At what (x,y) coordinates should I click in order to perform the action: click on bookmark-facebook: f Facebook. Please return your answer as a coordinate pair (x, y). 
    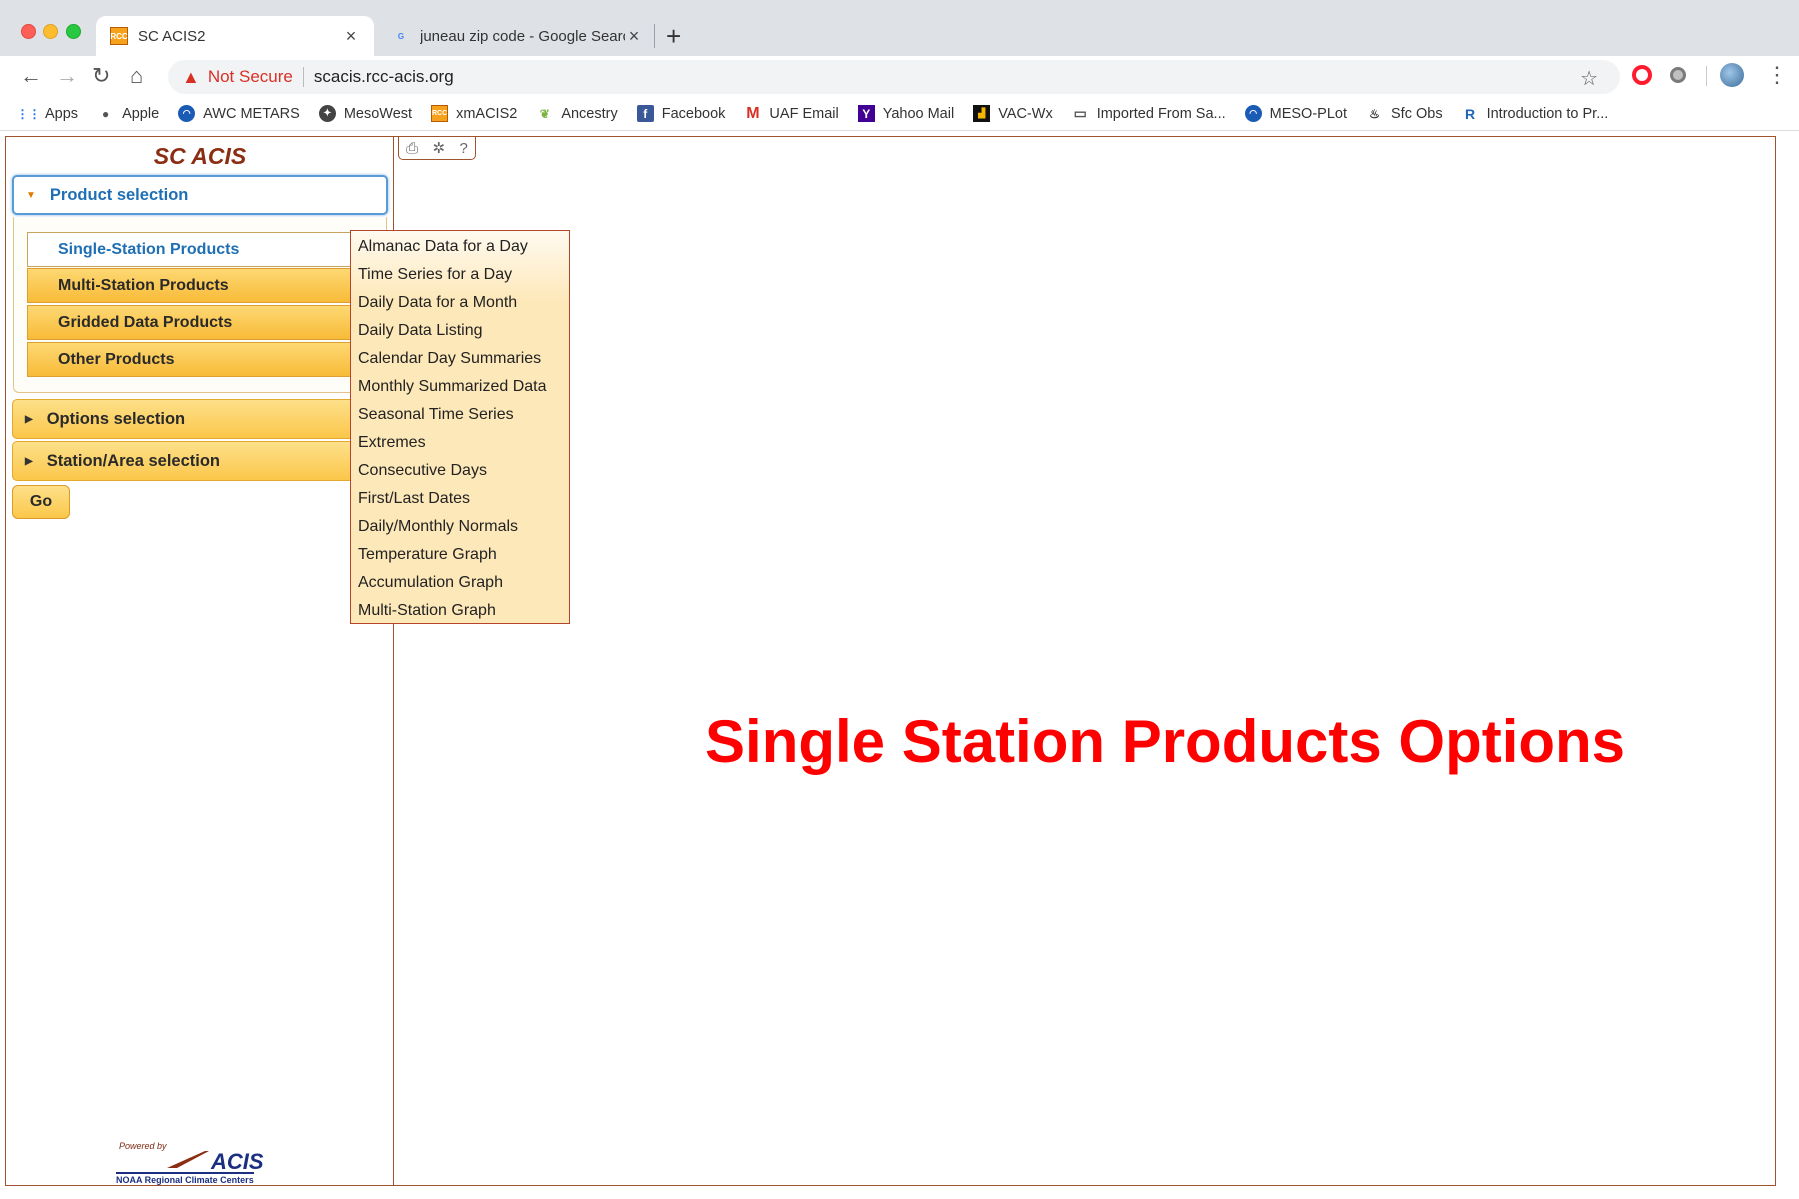
    Looking at the image, I should click on (681, 113).